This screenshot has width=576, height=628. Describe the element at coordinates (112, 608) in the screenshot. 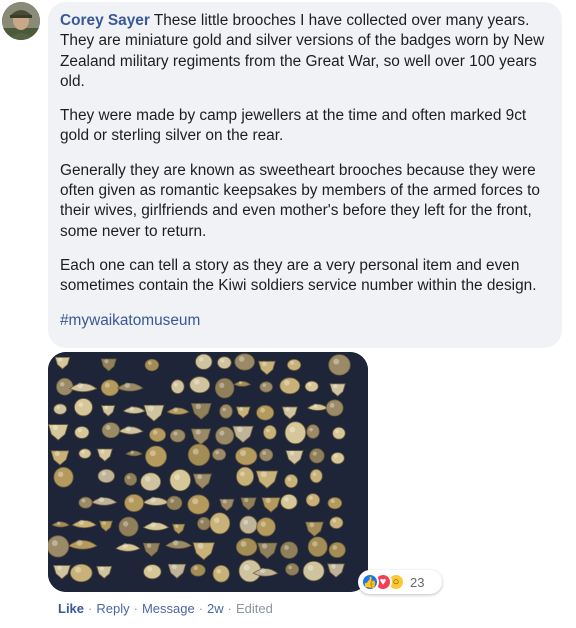

I see `reply-action: Reply` at that location.